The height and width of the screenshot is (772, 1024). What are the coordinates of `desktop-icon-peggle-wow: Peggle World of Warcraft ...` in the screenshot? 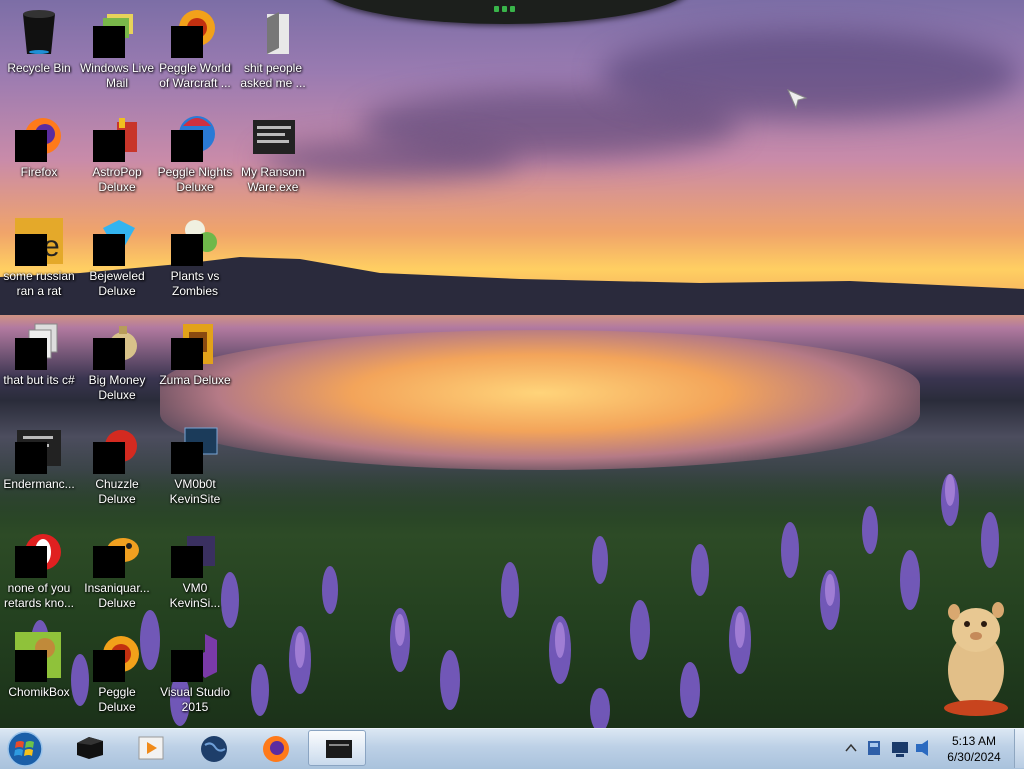 It's located at (195, 50).